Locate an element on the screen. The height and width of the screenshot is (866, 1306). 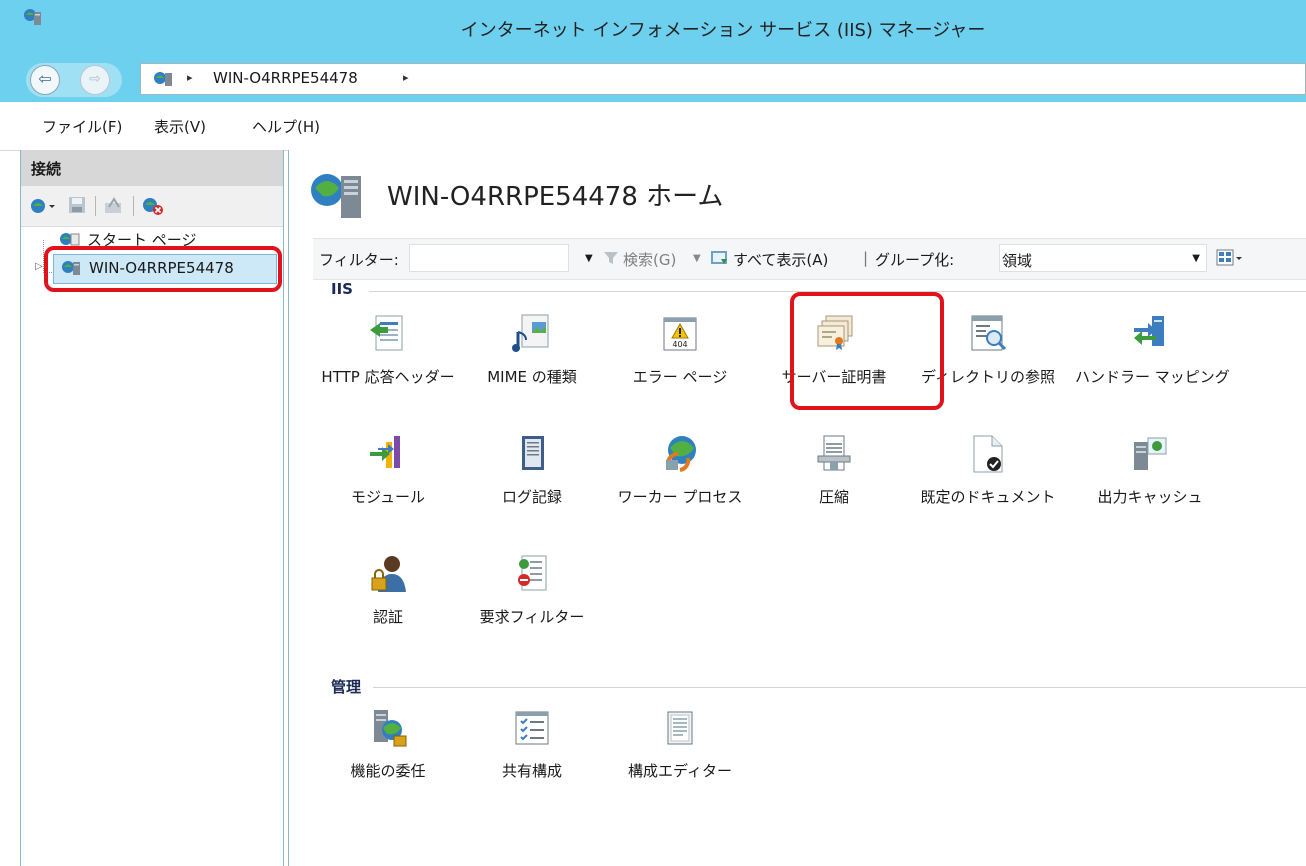
feature-label: モジュール is located at coordinates (388, 497).